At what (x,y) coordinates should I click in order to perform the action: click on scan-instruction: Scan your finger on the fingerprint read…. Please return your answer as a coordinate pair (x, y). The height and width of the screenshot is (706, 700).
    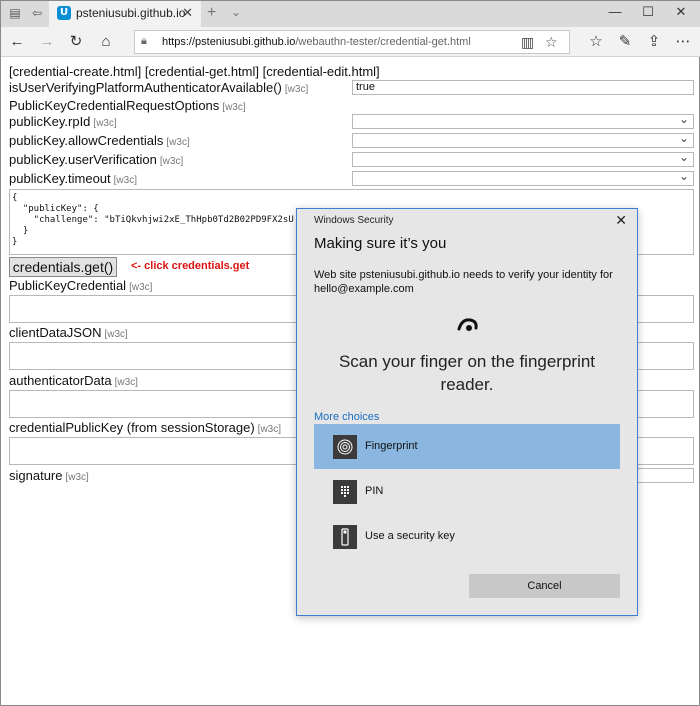
    Looking at the image, I should click on (467, 373).